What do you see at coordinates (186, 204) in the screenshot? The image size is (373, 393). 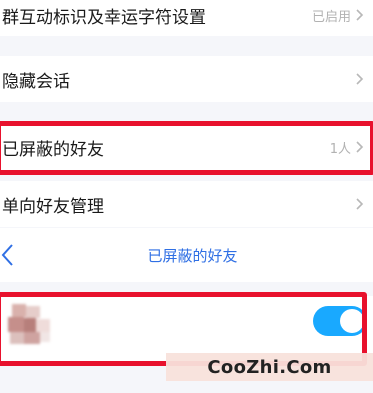 I see `settings-row-oneway-friends: 单向好友管理` at bounding box center [186, 204].